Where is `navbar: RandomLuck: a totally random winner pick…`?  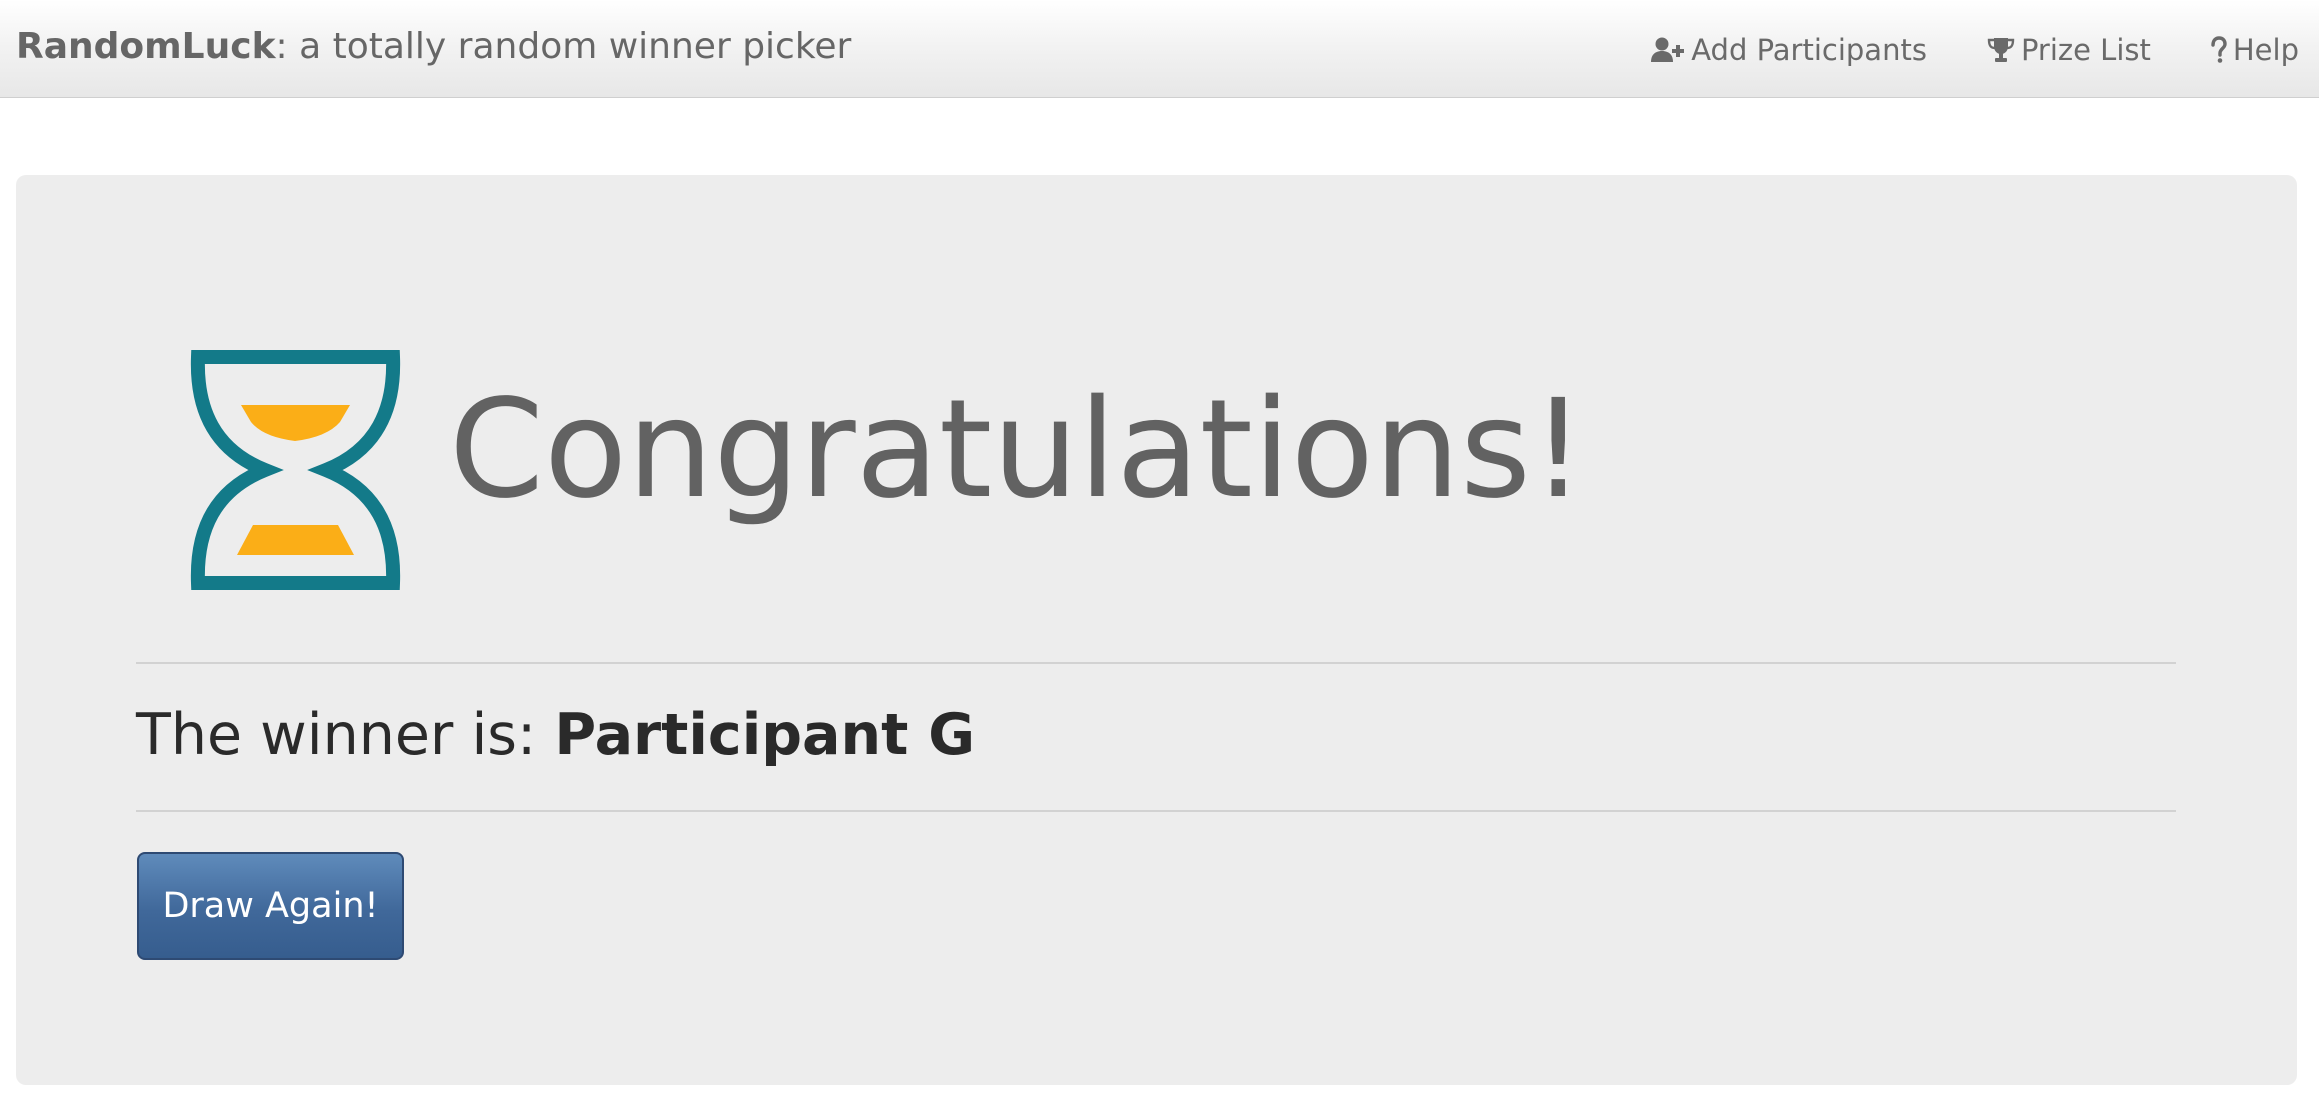
navbar: RandomLuck: a totally random winner pick… is located at coordinates (1159, 49).